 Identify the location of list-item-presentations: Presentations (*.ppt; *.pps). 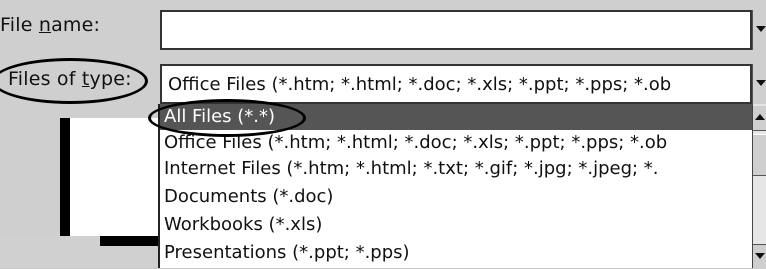
(456, 253).